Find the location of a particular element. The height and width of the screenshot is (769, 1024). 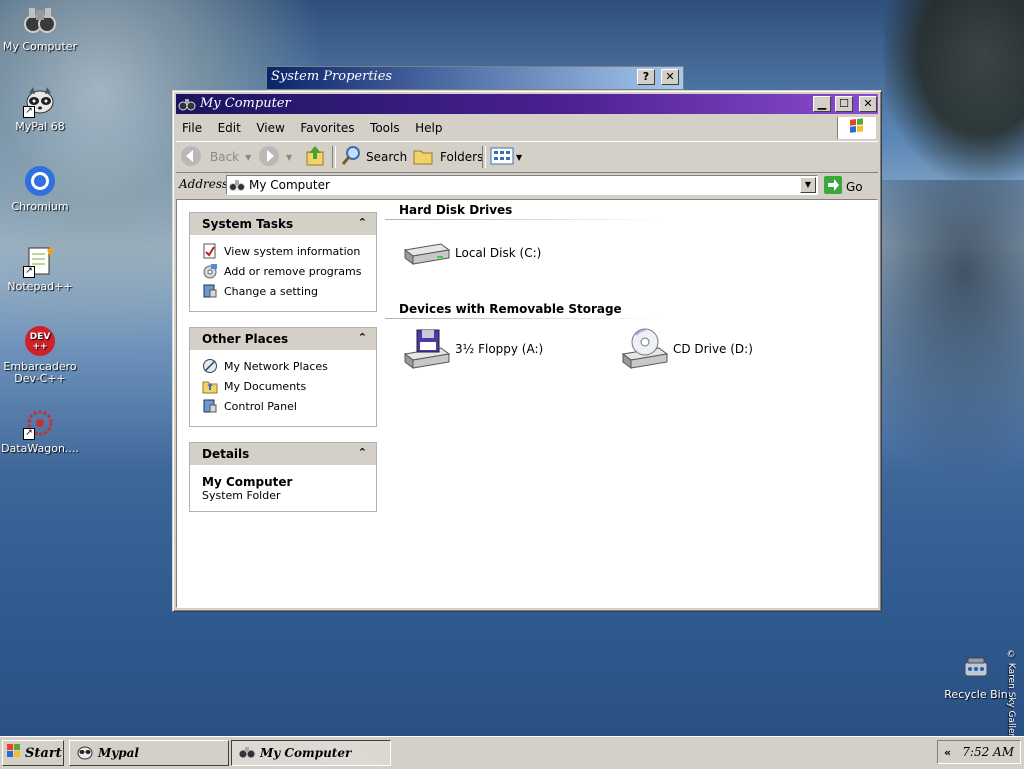

up-folder-icon is located at coordinates (315, 157).